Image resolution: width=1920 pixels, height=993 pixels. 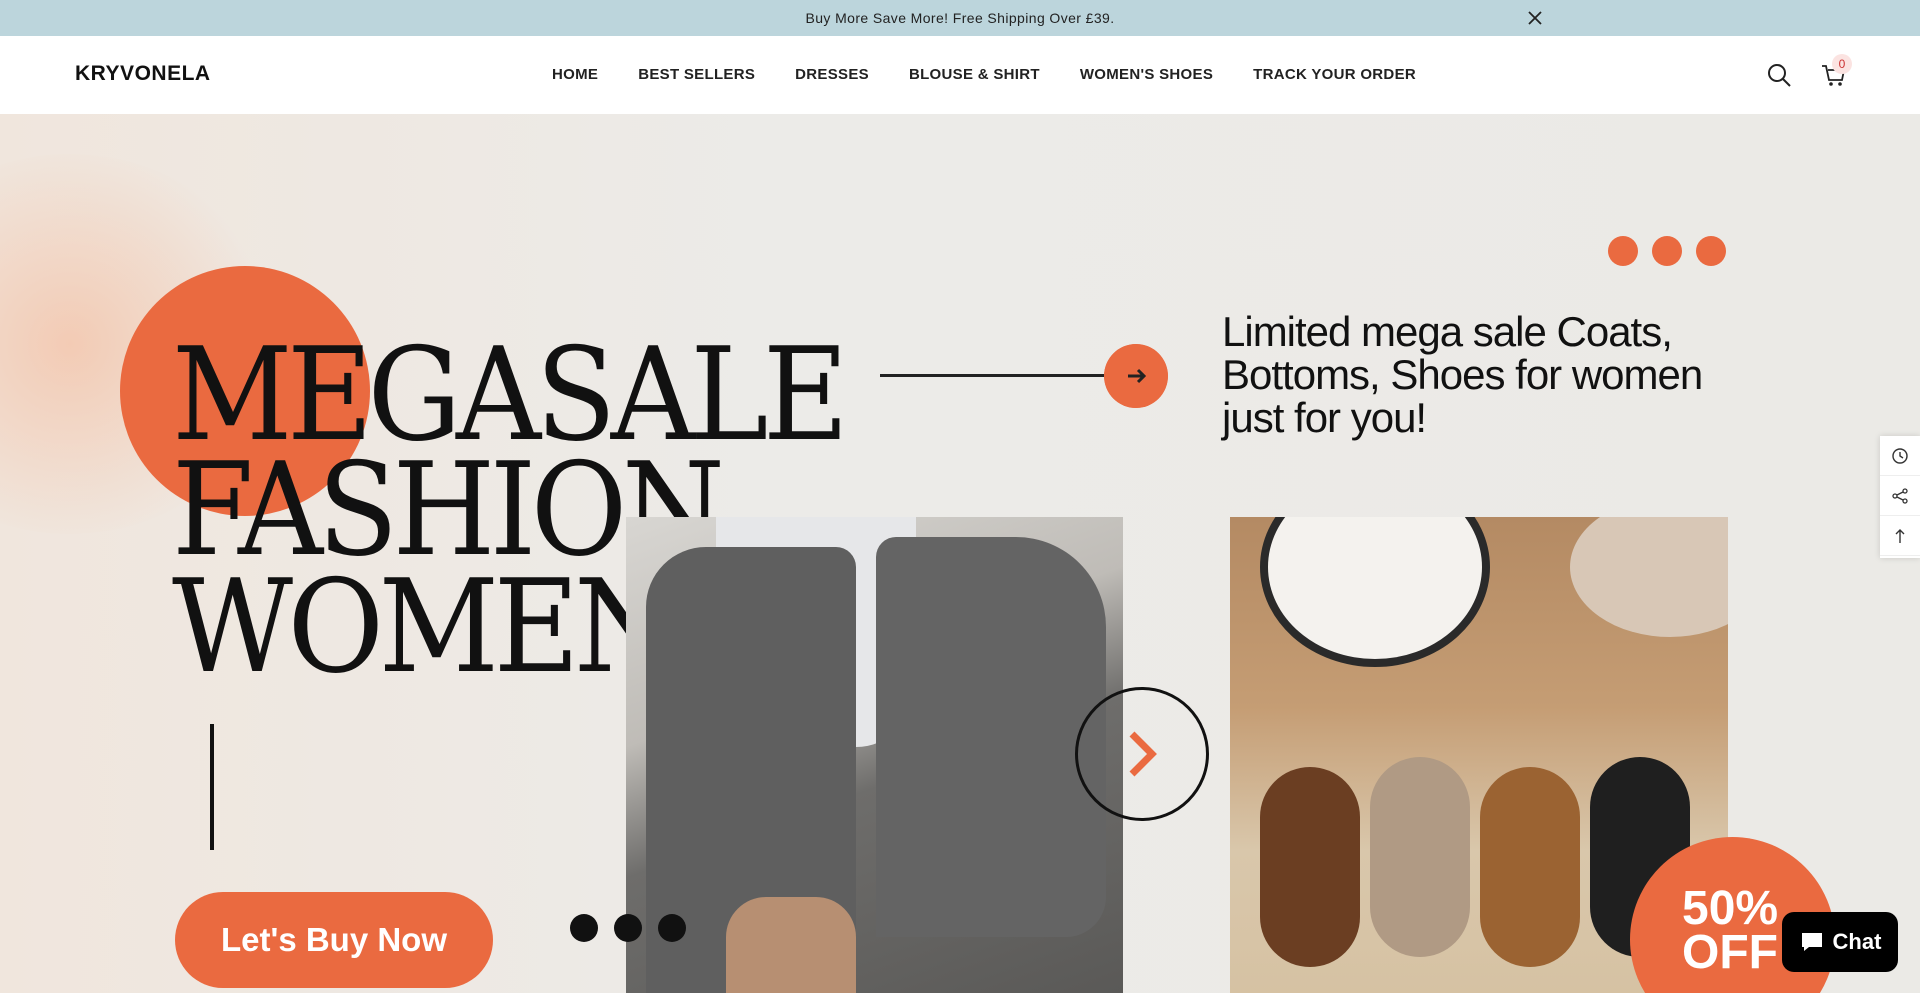 What do you see at coordinates (974, 74) in the screenshot?
I see `nav-item-blouse-shirt: BLOUSE & SHIRT` at bounding box center [974, 74].